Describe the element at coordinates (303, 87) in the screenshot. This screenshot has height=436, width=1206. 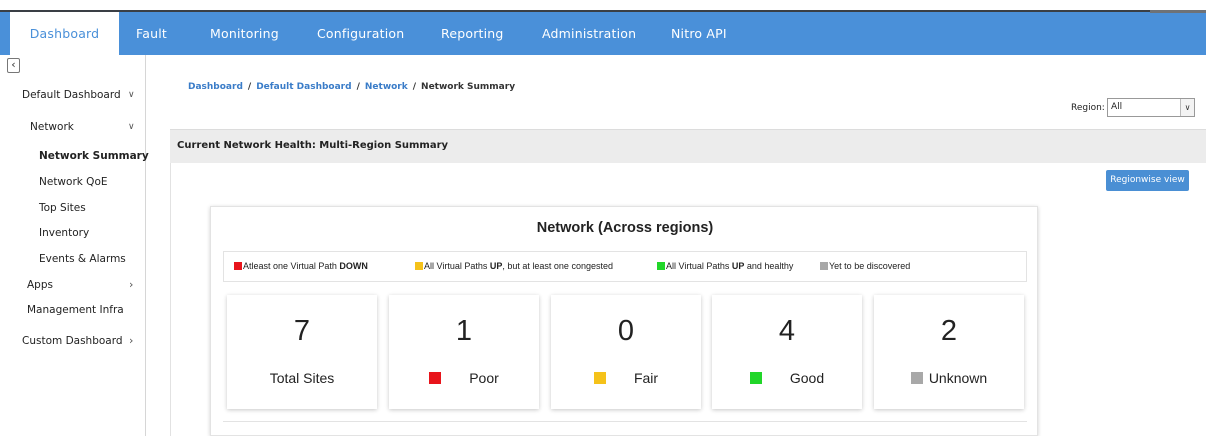
I see `breadcrumb-default-dashboard: Default Dashboard` at that location.